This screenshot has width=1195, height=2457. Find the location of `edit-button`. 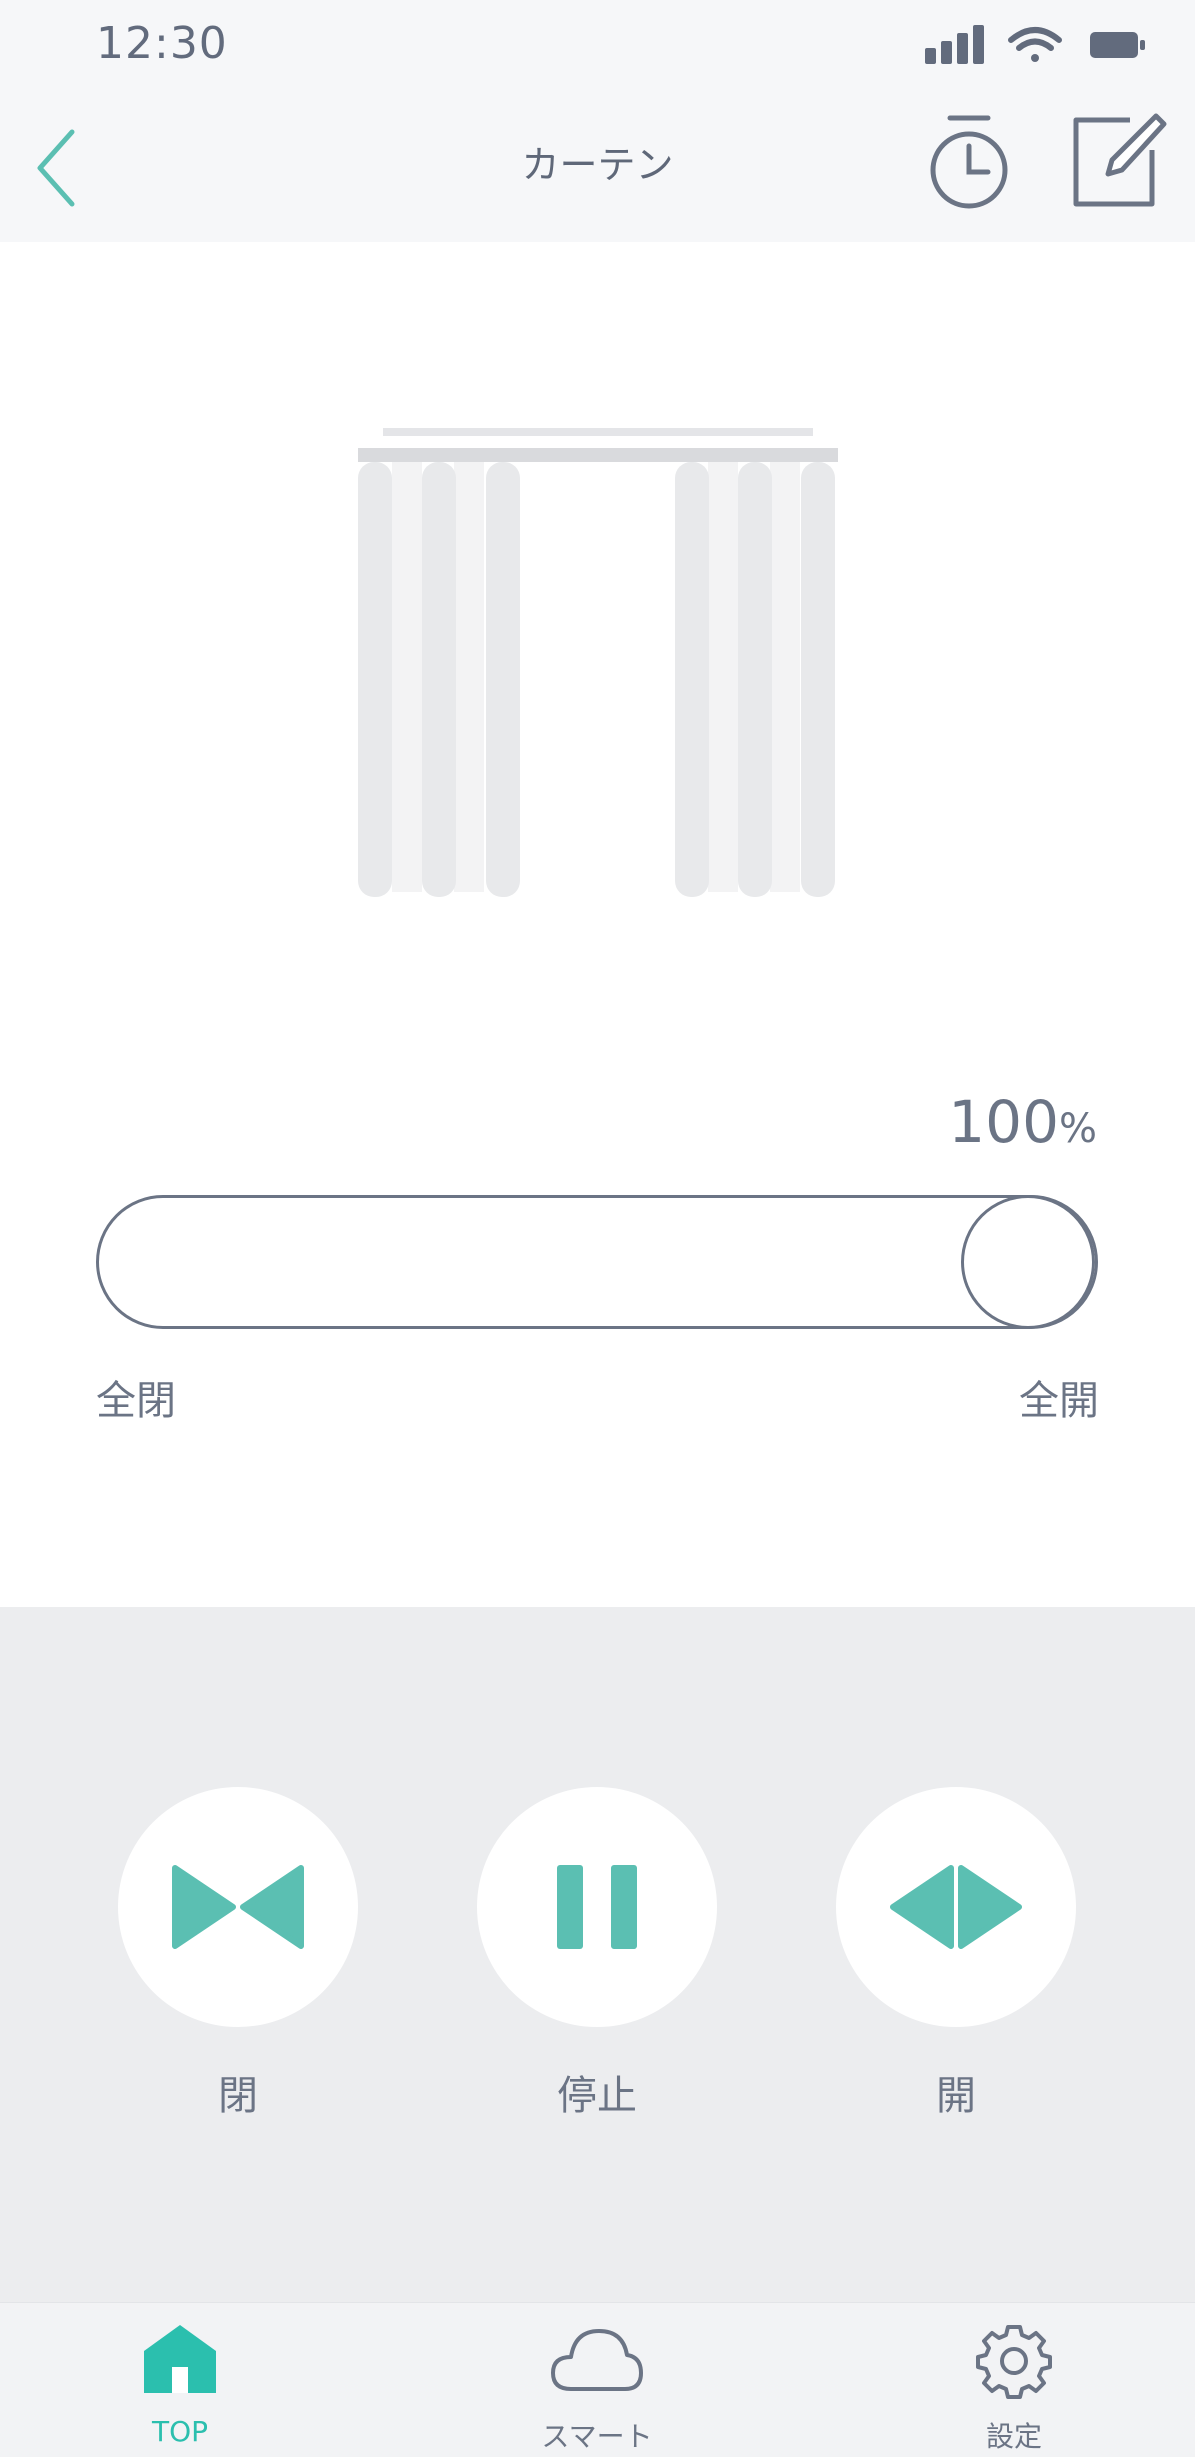

edit-button is located at coordinates (1118, 162).